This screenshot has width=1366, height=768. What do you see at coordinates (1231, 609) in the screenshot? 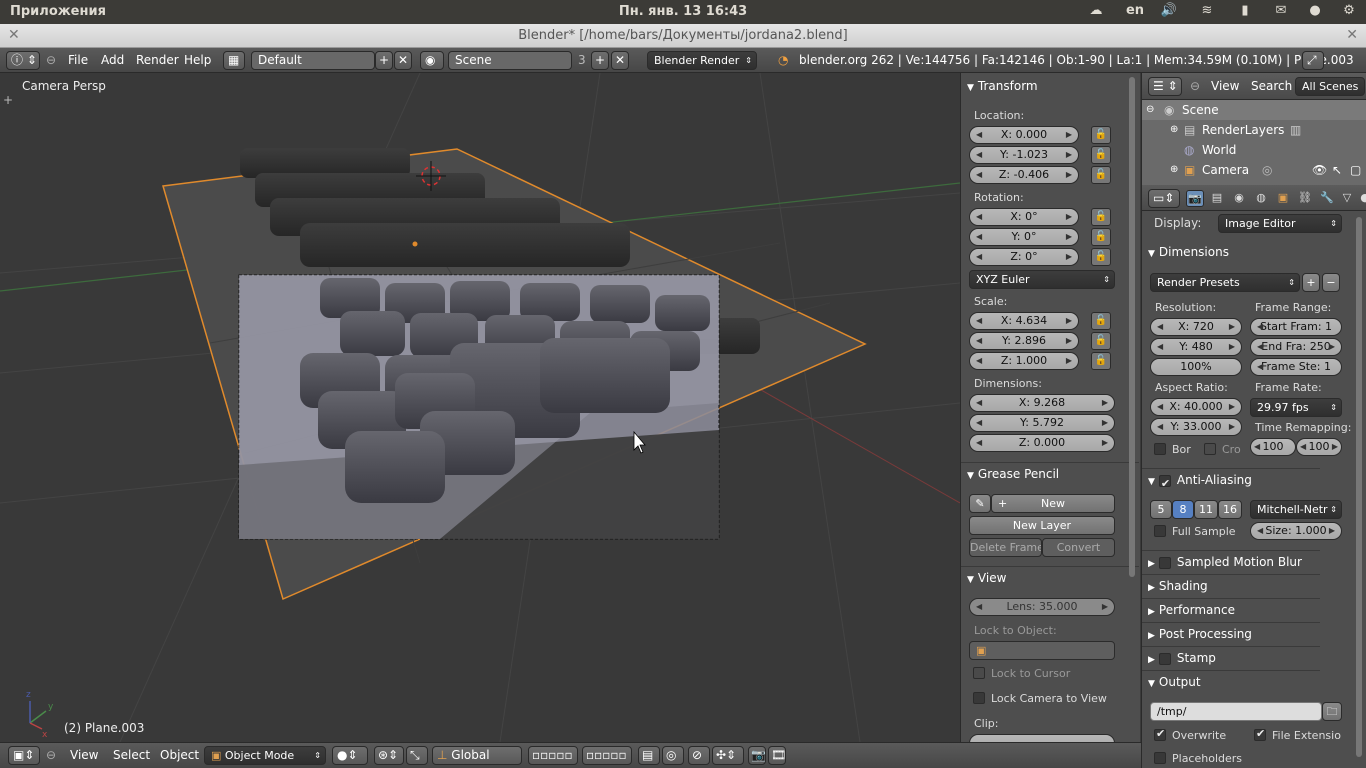
I see `performance-panel-header: ▶ Performance` at bounding box center [1231, 609].